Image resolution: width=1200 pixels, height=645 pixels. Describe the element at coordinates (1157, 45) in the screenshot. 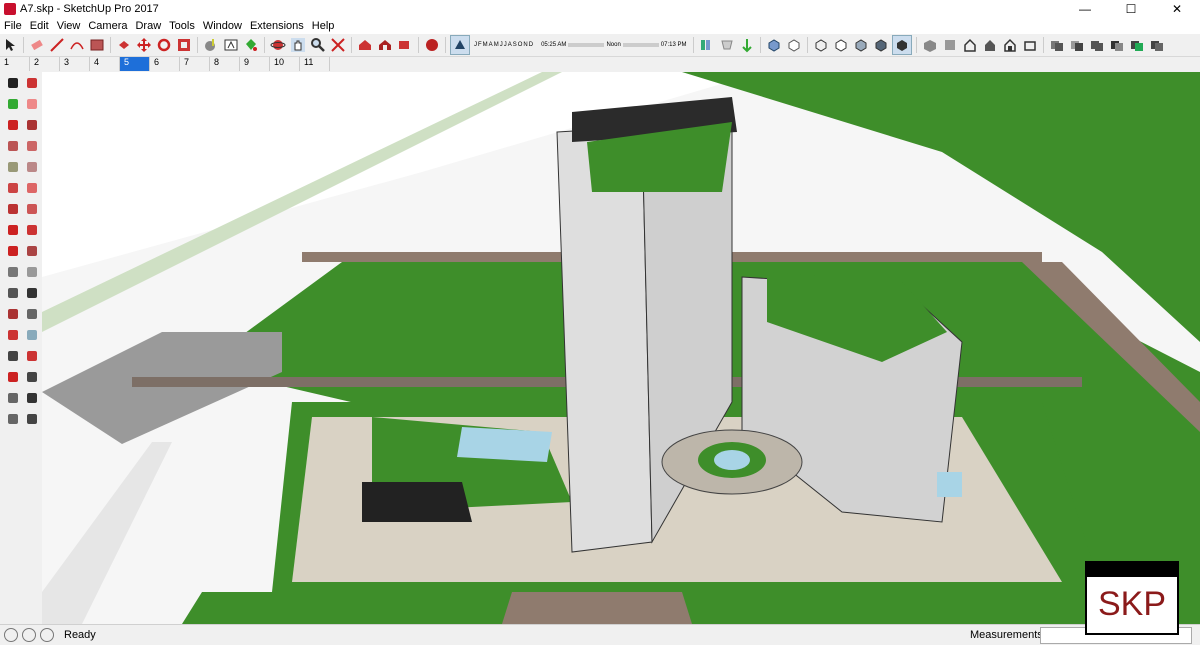

I see `split-icon` at that location.